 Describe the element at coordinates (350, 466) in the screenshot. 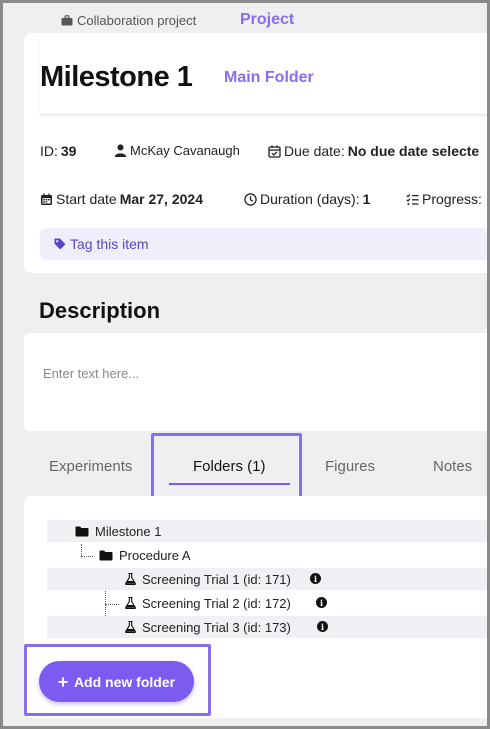

I see `tab-figures: Figures` at that location.